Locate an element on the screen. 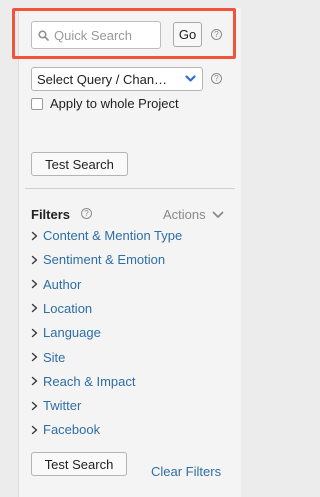  actions-label: Actions is located at coordinates (184, 214).